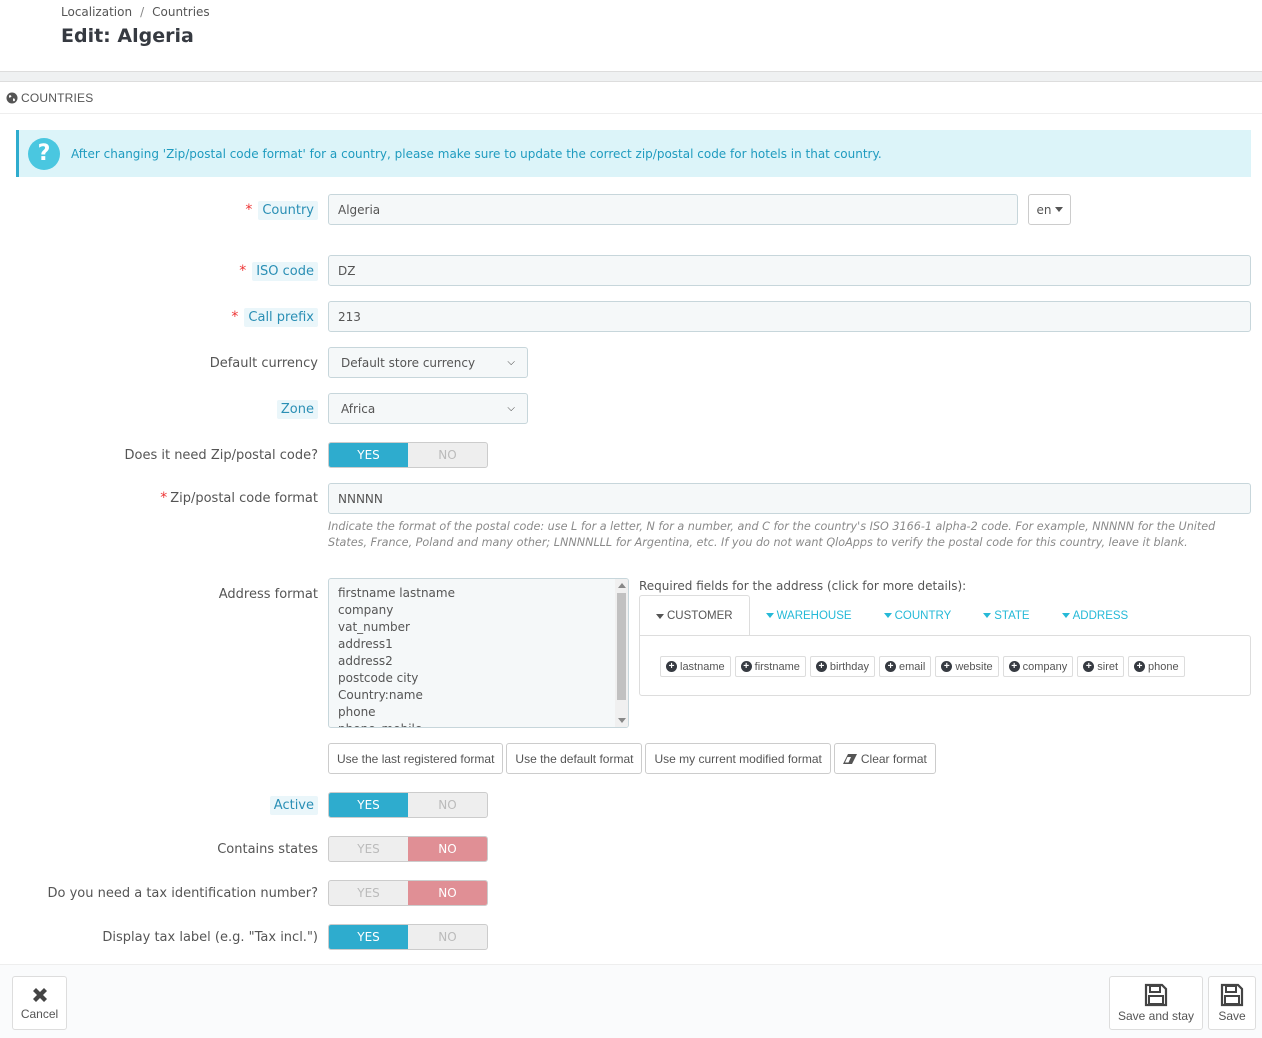  Describe the element at coordinates (770, 666) in the screenshot. I see `field-chip-firstname: + firstname` at that location.